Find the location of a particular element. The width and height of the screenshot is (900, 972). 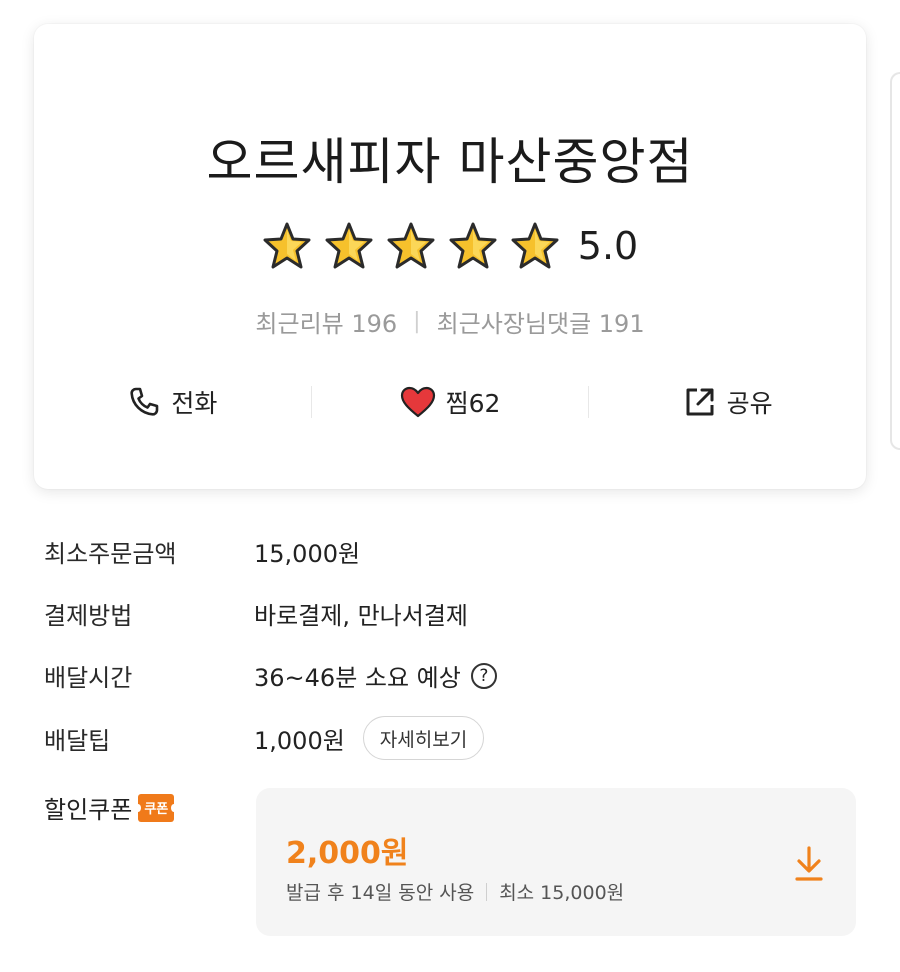

min-order-row: 최소주문금액 15,000원 is located at coordinates (202, 551).